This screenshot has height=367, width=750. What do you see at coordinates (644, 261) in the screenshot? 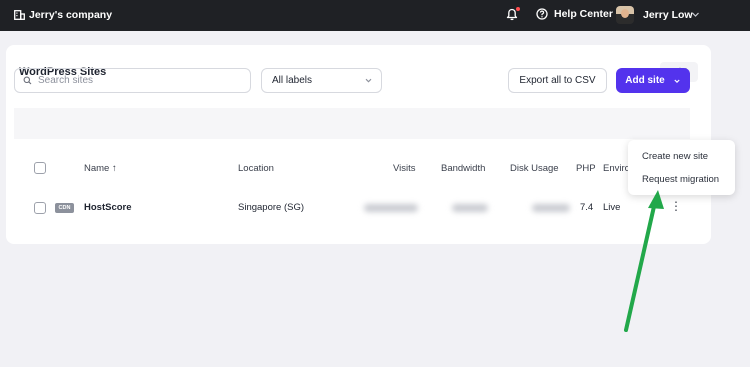
I see `annotation-arrow` at bounding box center [644, 261].